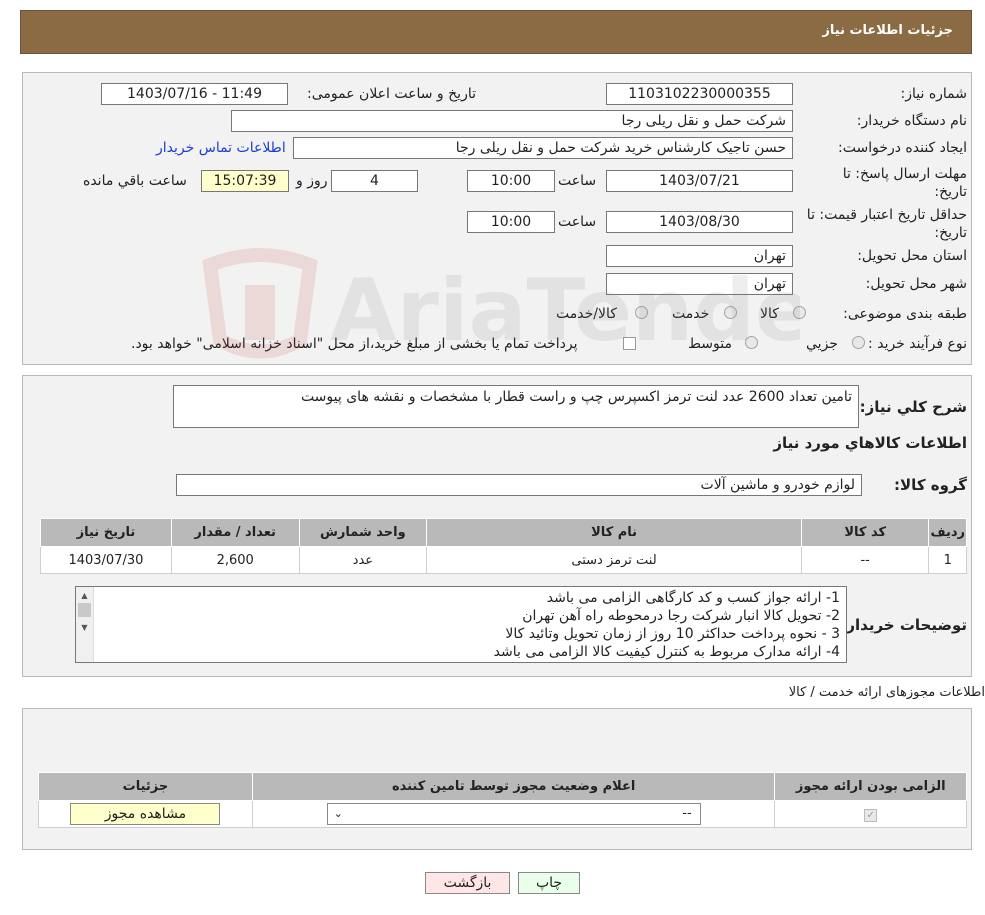 The width and height of the screenshot is (985, 915). I want to click on scroll-down-icon: ▼, so click(84, 626).